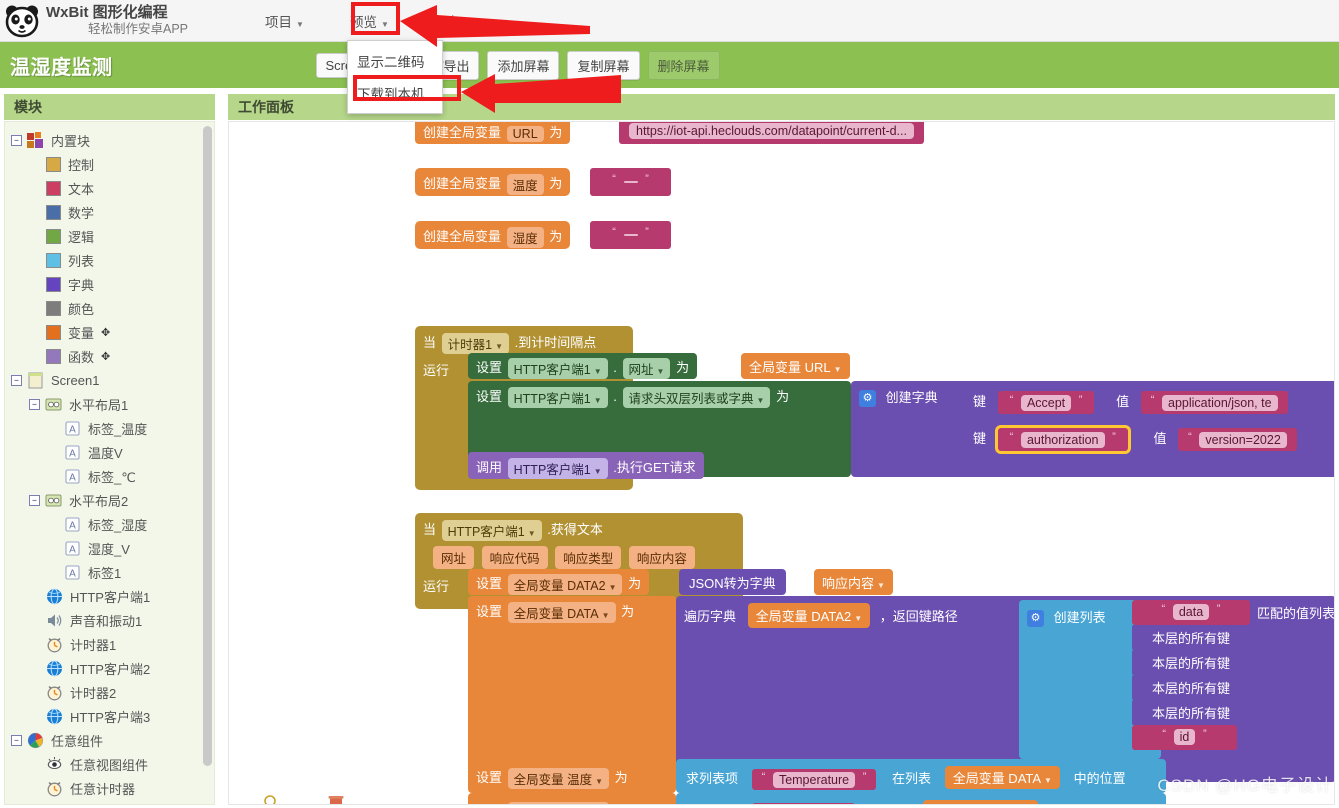  What do you see at coordinates (514, 558) in the screenshot?
I see `event-param-response-code: 响应代码` at bounding box center [514, 558].